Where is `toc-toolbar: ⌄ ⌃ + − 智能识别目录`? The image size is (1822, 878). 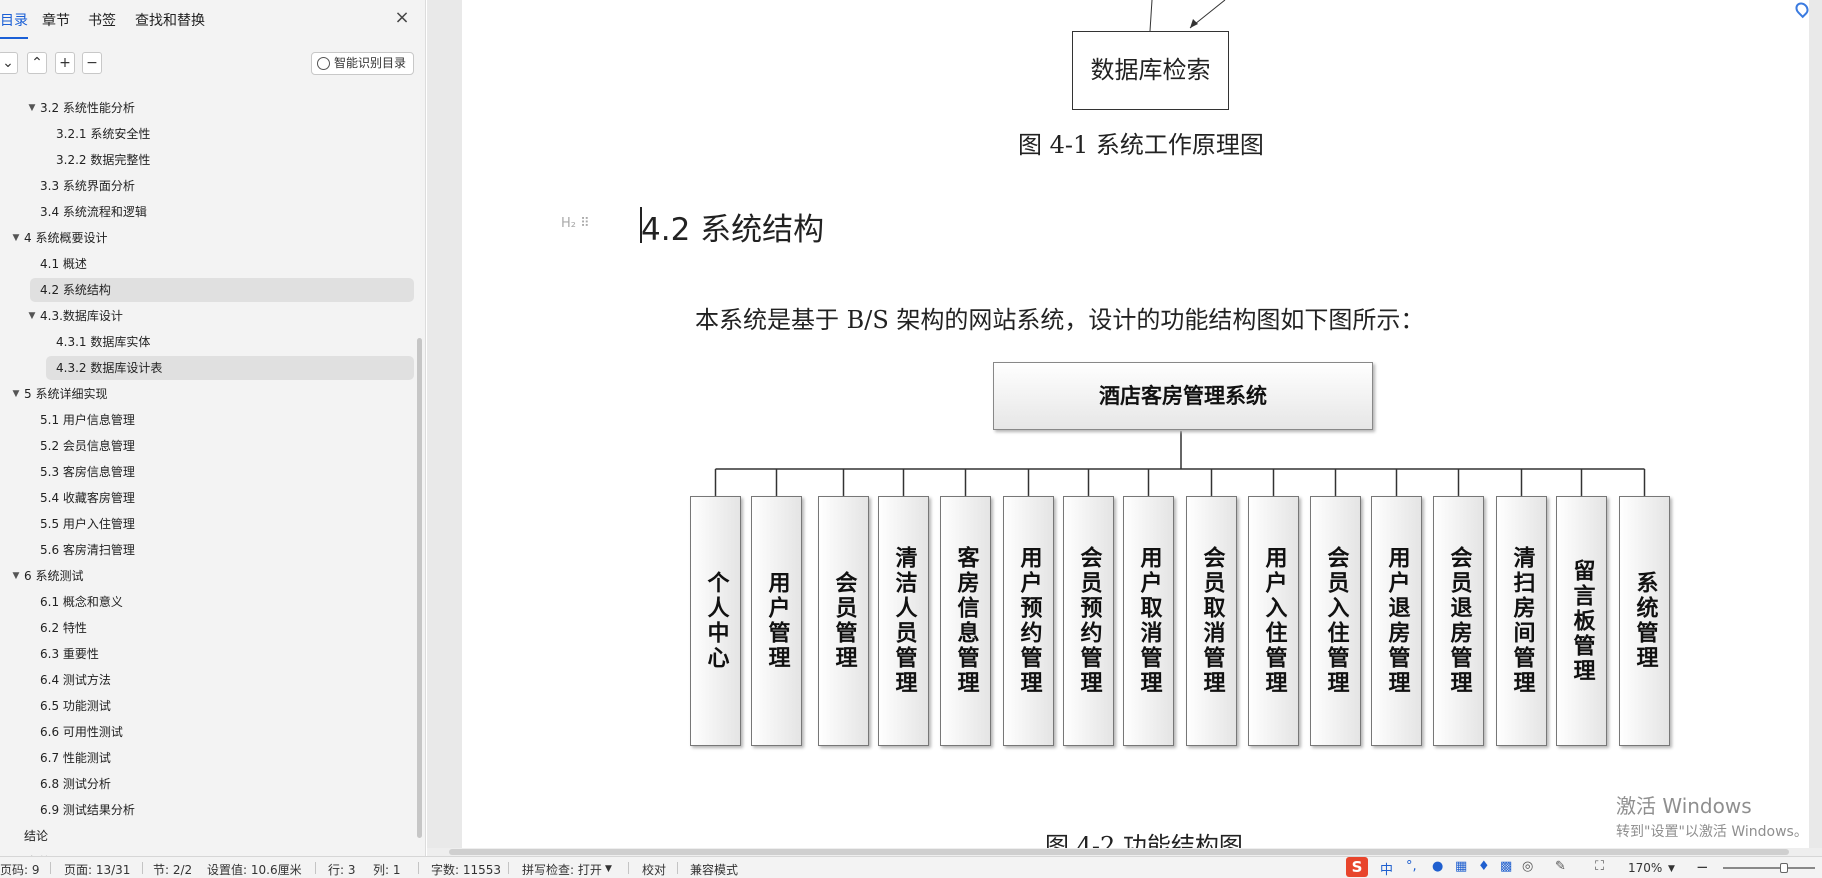 toc-toolbar: ⌄ ⌃ + − 智能识别目录 is located at coordinates (212, 65).